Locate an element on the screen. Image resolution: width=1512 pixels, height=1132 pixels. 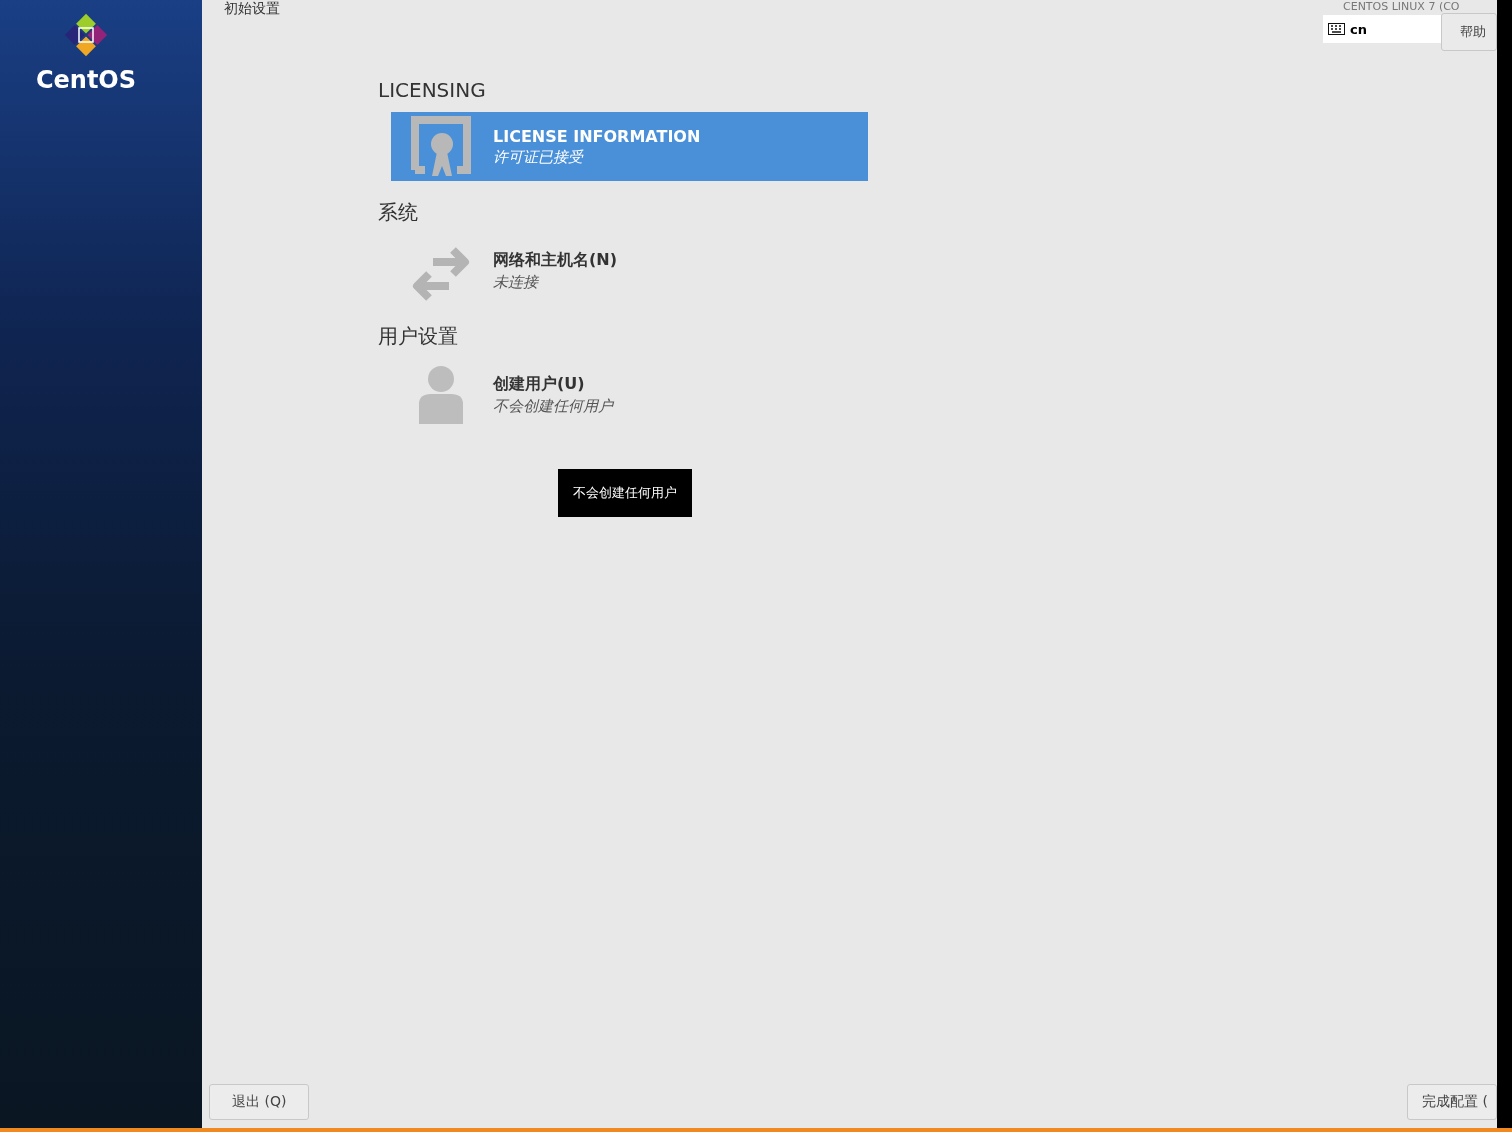
hub-title: 创建用户(U) is located at coordinates (539, 384).